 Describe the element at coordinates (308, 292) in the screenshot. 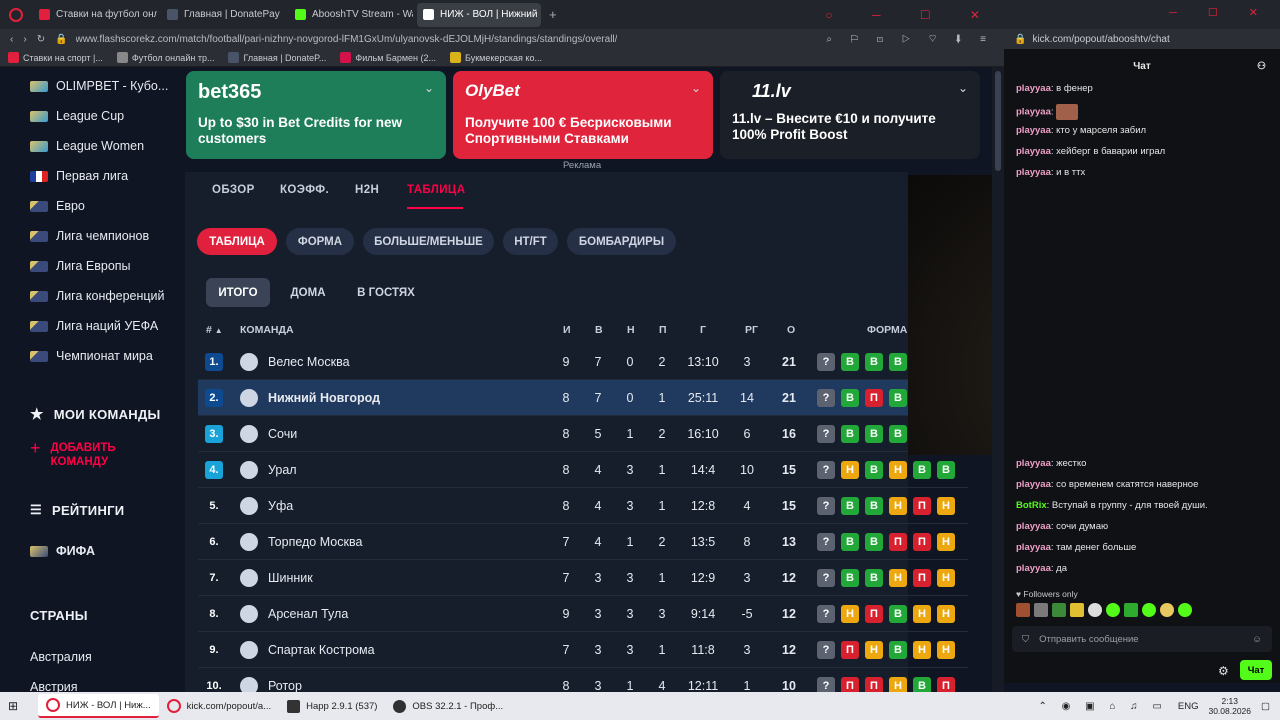

I see `venue-home: ДОМА` at that location.